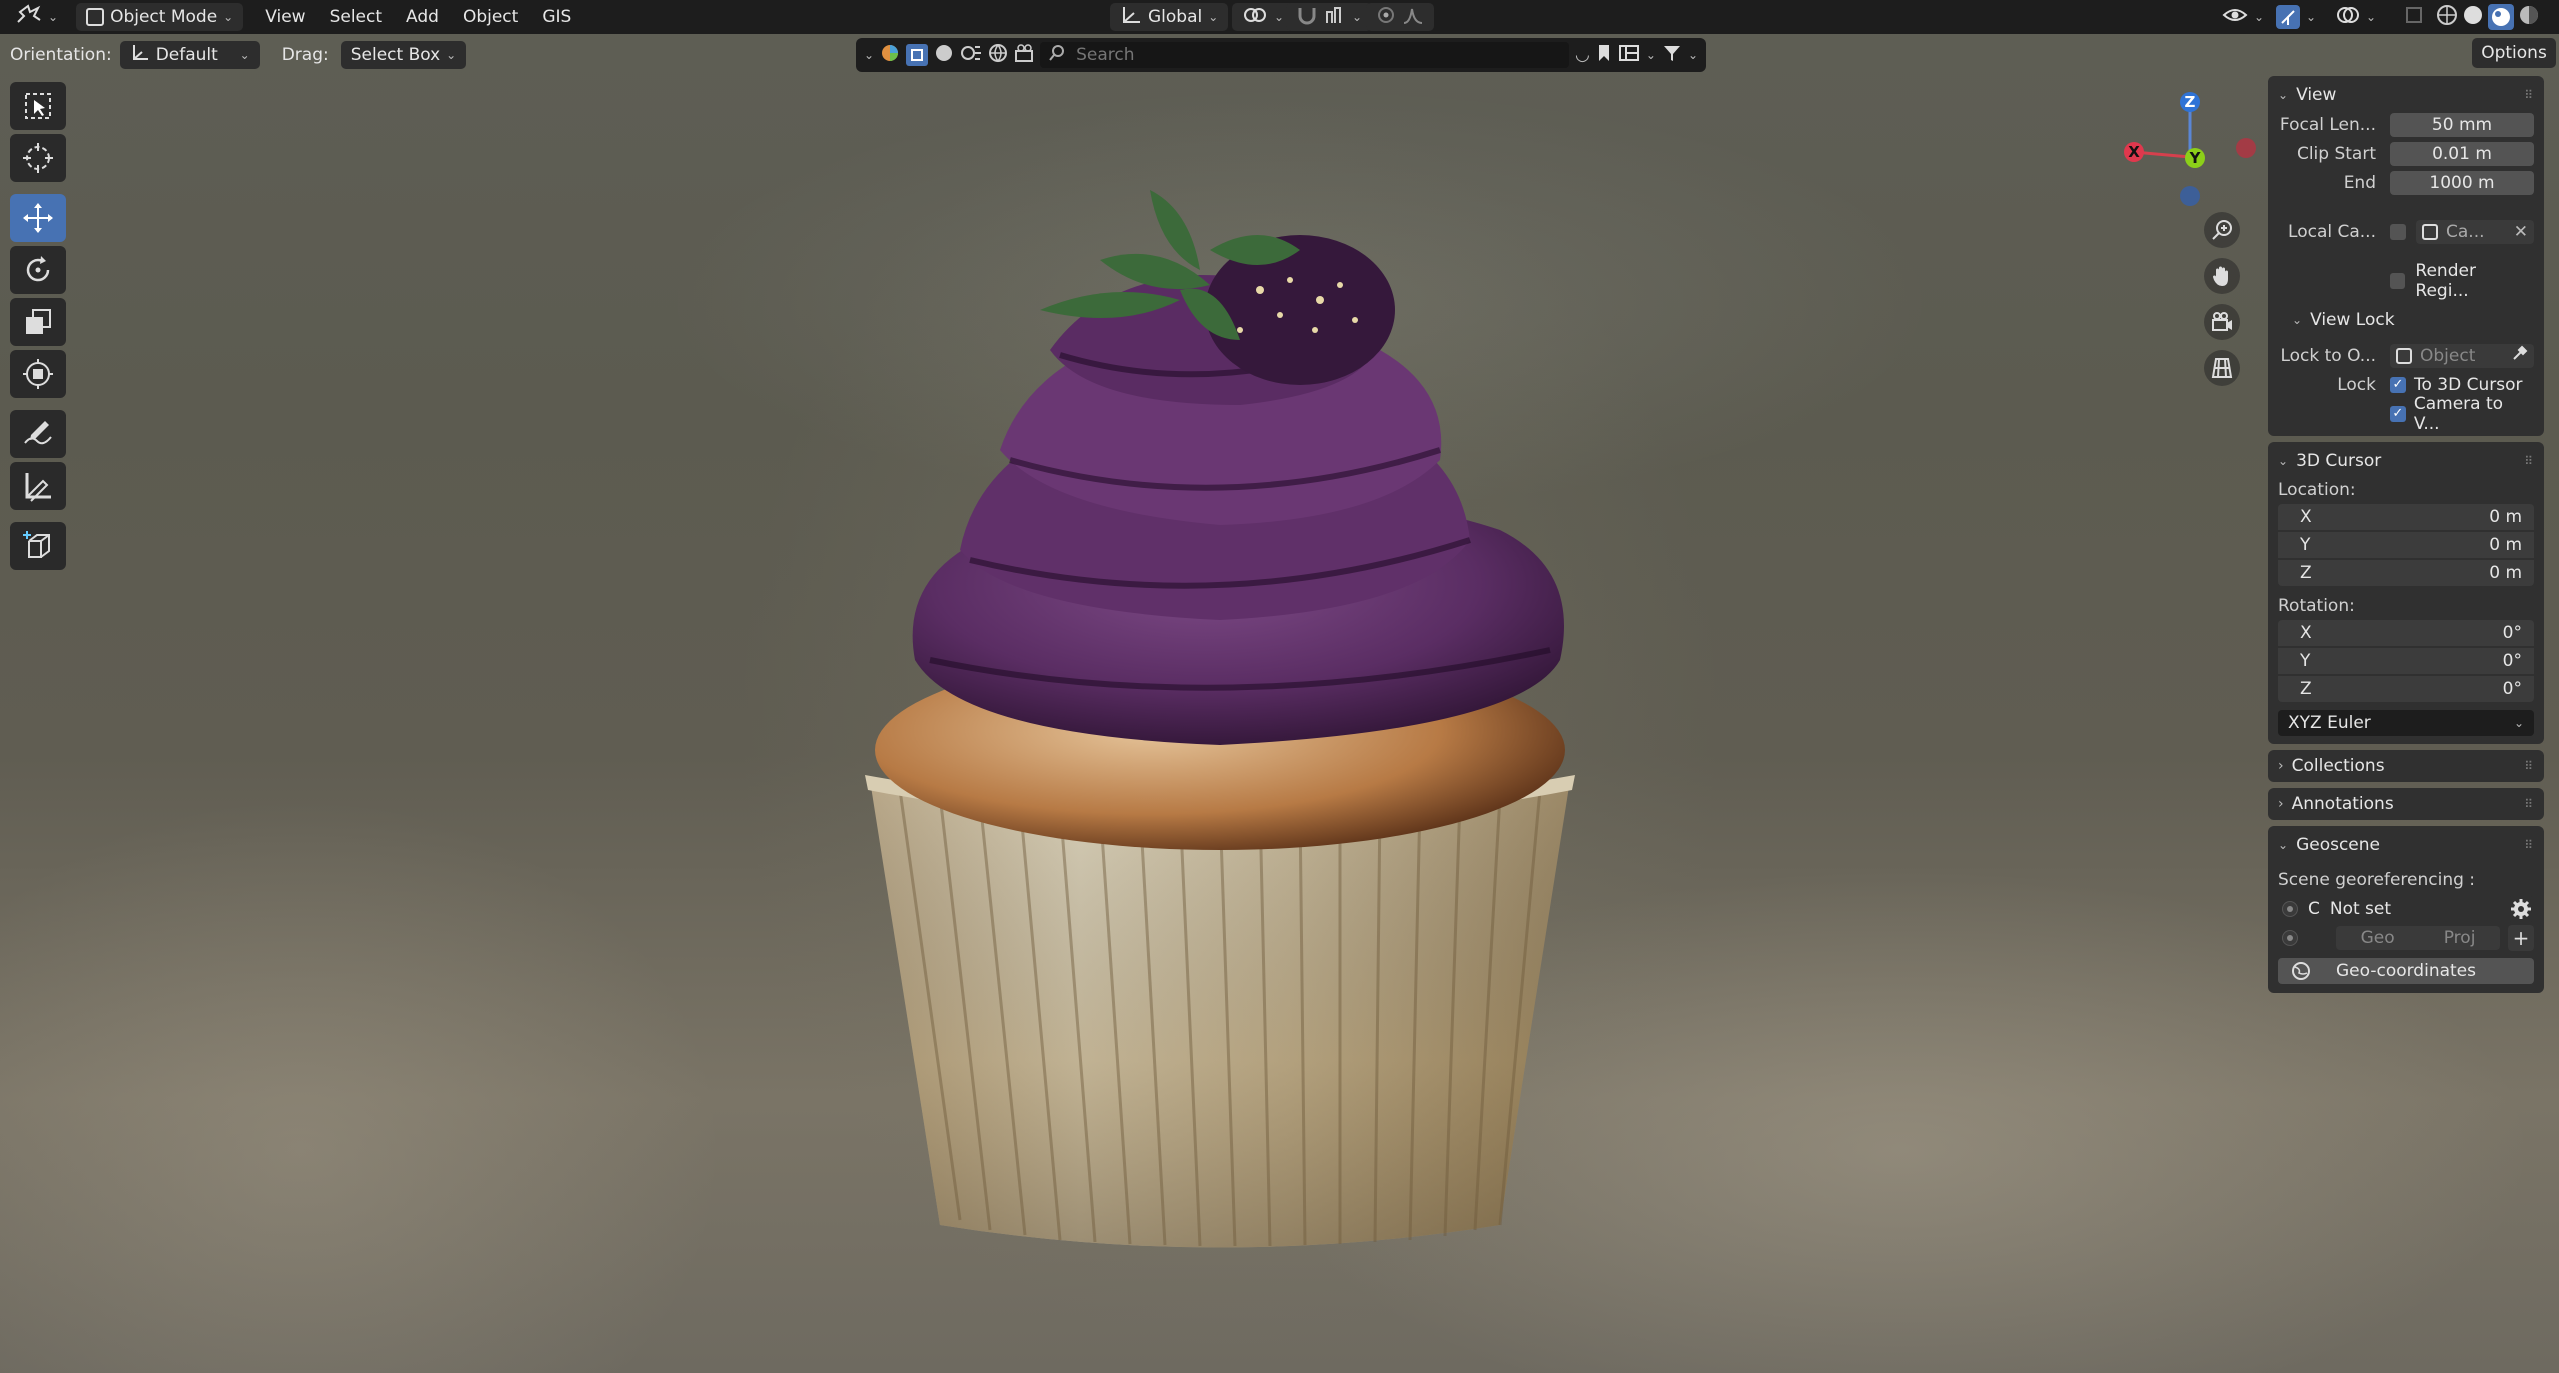 The image size is (2559, 1373). What do you see at coordinates (2406, 804) in the screenshot?
I see `annotations-panel-header: › Annotations ⠿` at bounding box center [2406, 804].